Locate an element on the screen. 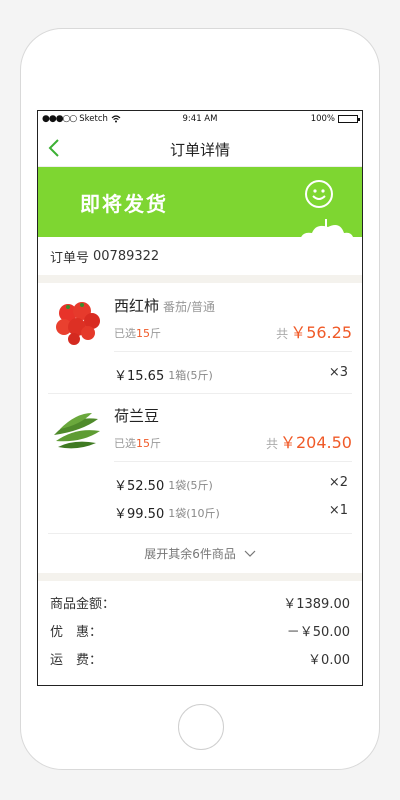  package-line: ￥52.50 1袋(5斤) ×2 is located at coordinates (231, 484).